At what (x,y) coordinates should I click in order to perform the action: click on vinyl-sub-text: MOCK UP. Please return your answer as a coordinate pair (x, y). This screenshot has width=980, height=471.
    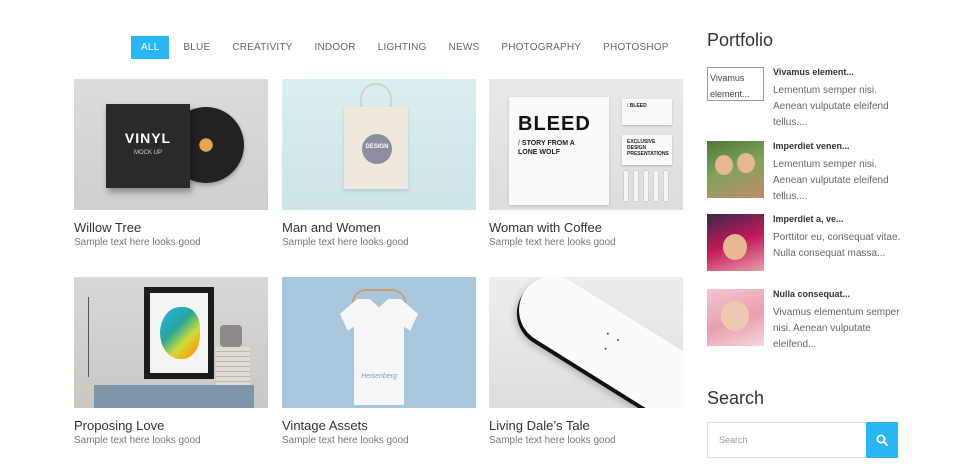
    Looking at the image, I should click on (147, 153).